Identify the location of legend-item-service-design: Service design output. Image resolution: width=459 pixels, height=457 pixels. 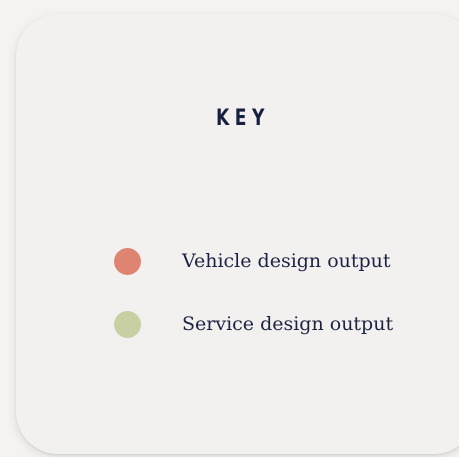
(253, 324).